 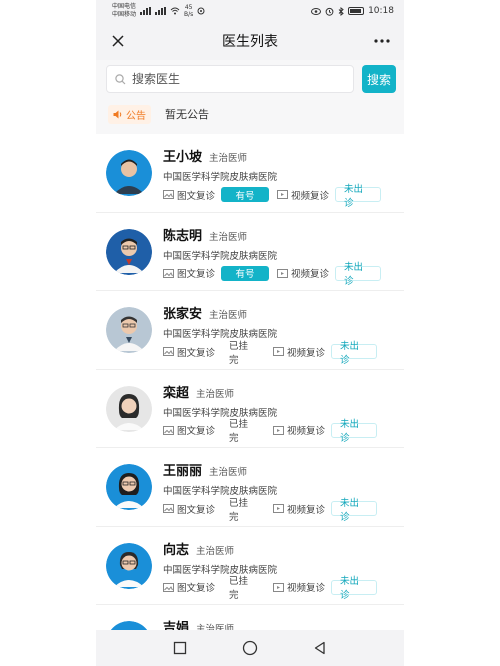 I want to click on notice-text: 暂无公告, so click(x=187, y=114).